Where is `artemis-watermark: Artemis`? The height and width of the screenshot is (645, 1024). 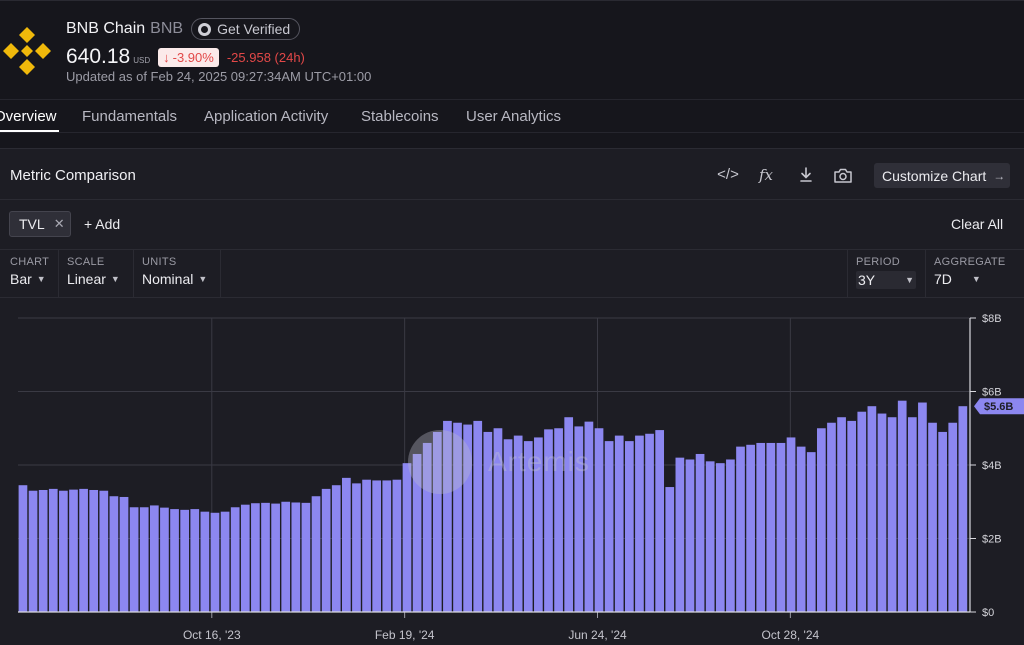 artemis-watermark: Artemis is located at coordinates (499, 462).